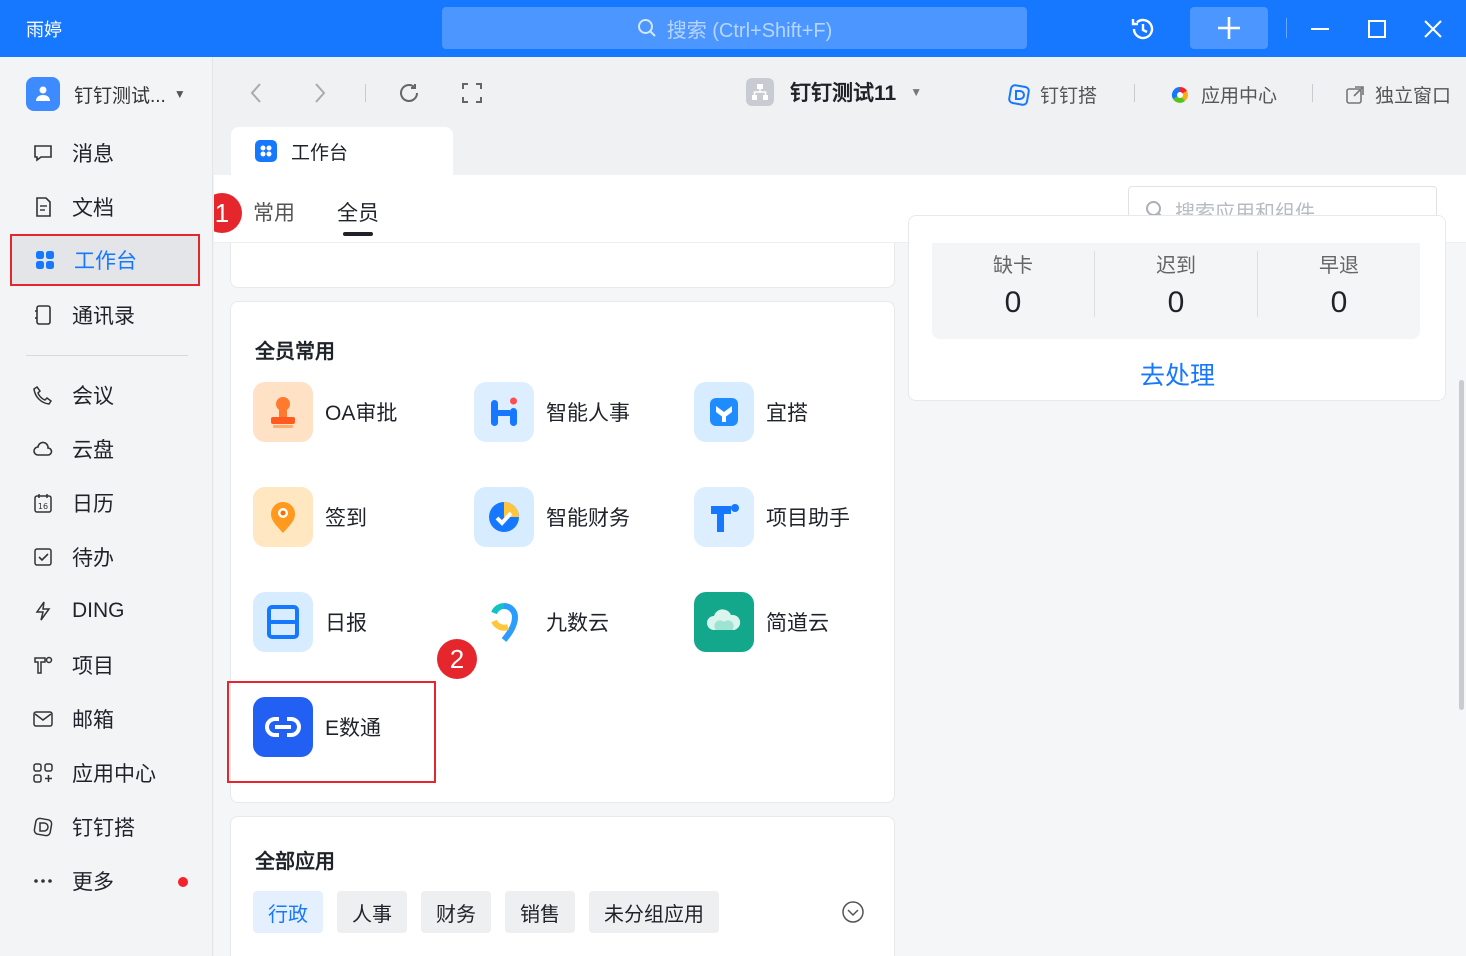 The width and height of the screenshot is (1466, 956). I want to click on global-search-placeholder: 搜索 (Ctrl+Shift+F), so click(749, 30).